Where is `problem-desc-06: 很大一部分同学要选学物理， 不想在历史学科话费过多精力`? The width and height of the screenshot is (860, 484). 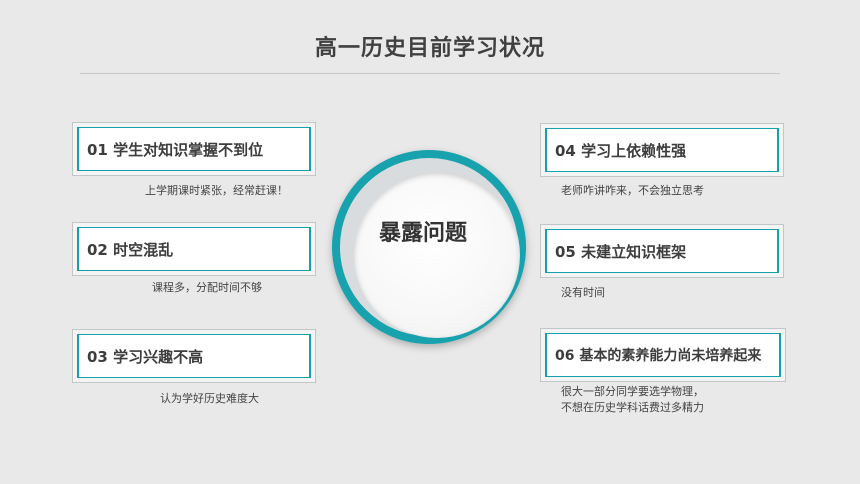
problem-desc-06: 很大一部分同学要选学物理， 不想在历史学科话费过多精力 is located at coordinates (632, 399).